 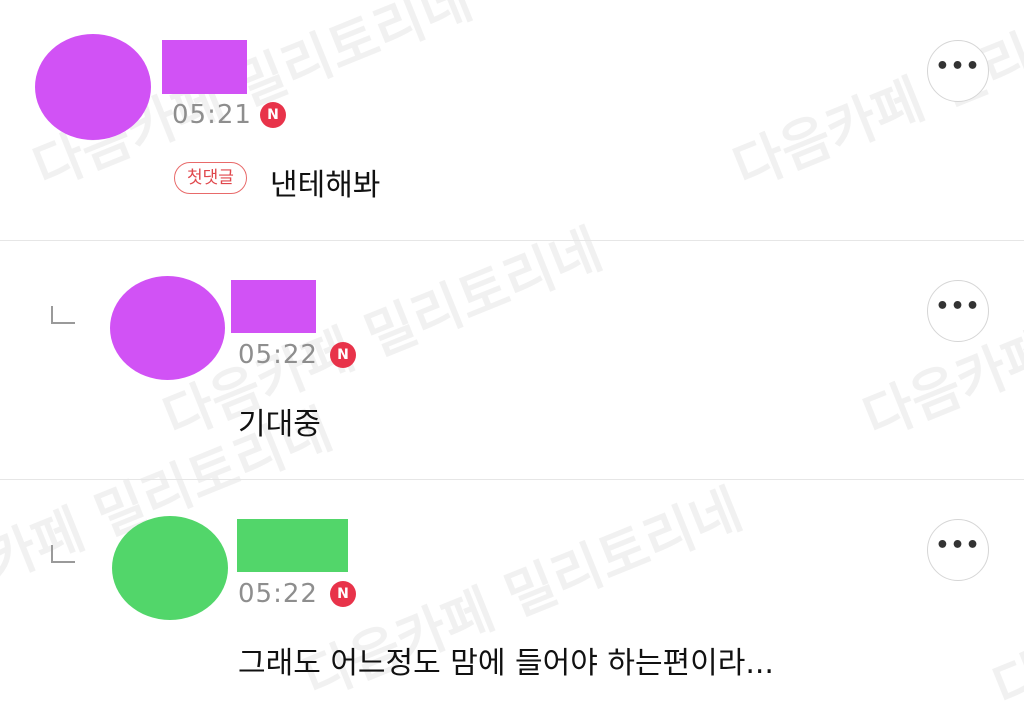 What do you see at coordinates (325, 185) in the screenshot?
I see `comment-text: 낸테해봐` at bounding box center [325, 185].